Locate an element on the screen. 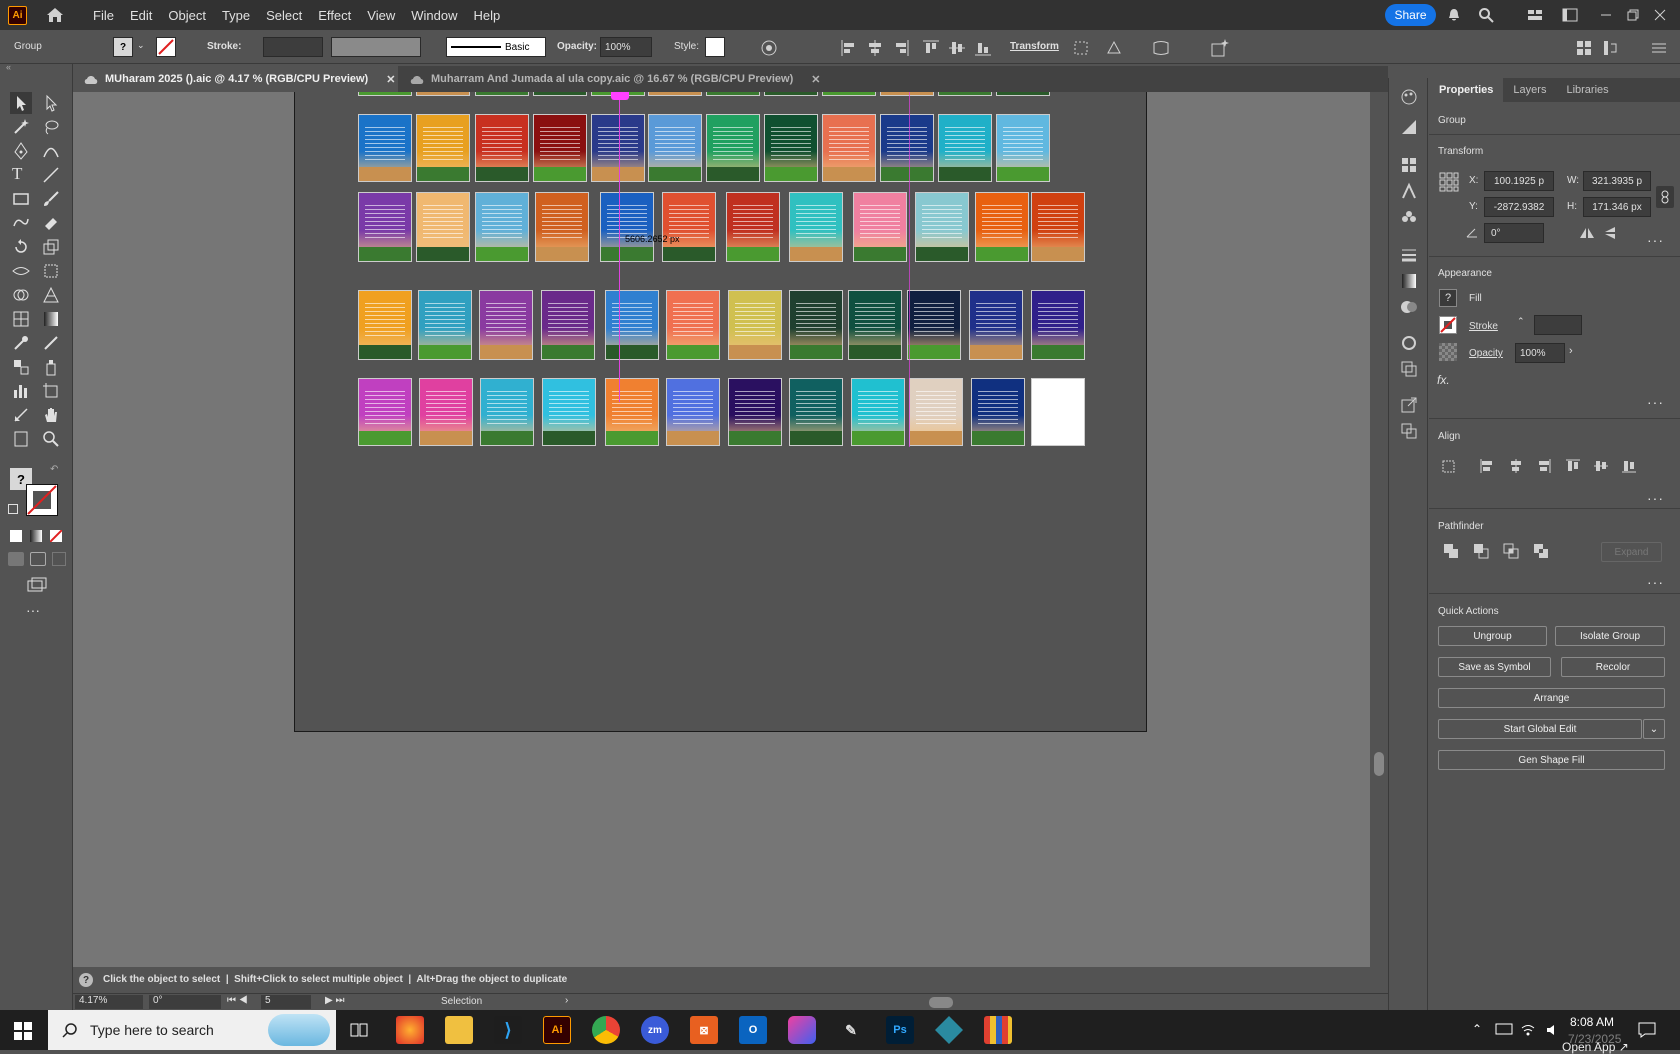  illustrator-icon: Ai is located at coordinates (557, 1030).